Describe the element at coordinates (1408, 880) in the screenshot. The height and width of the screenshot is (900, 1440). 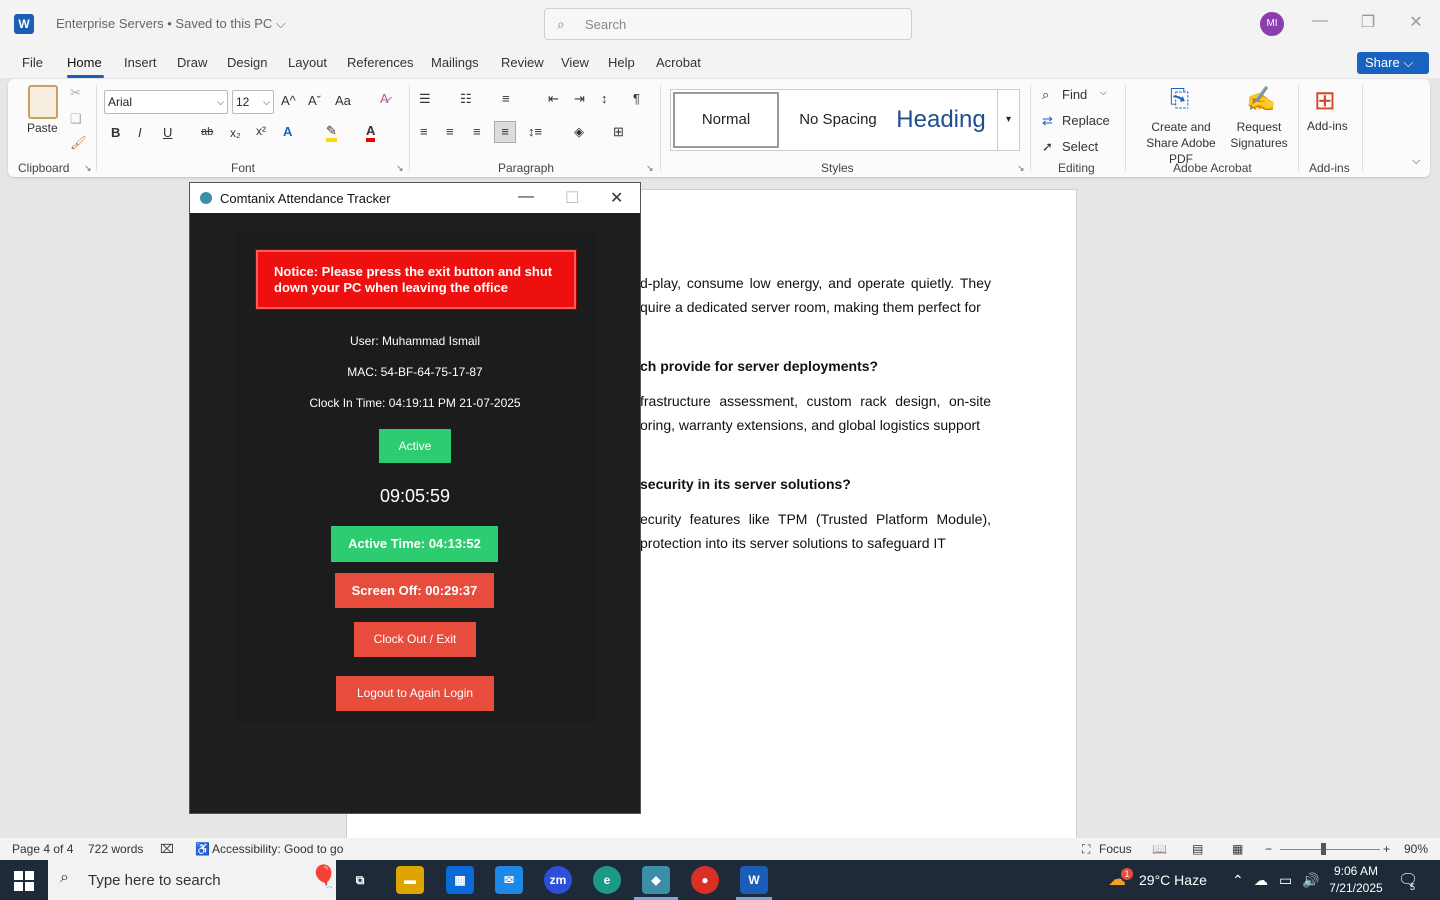
I see `notification-icon: 🗨` at that location.